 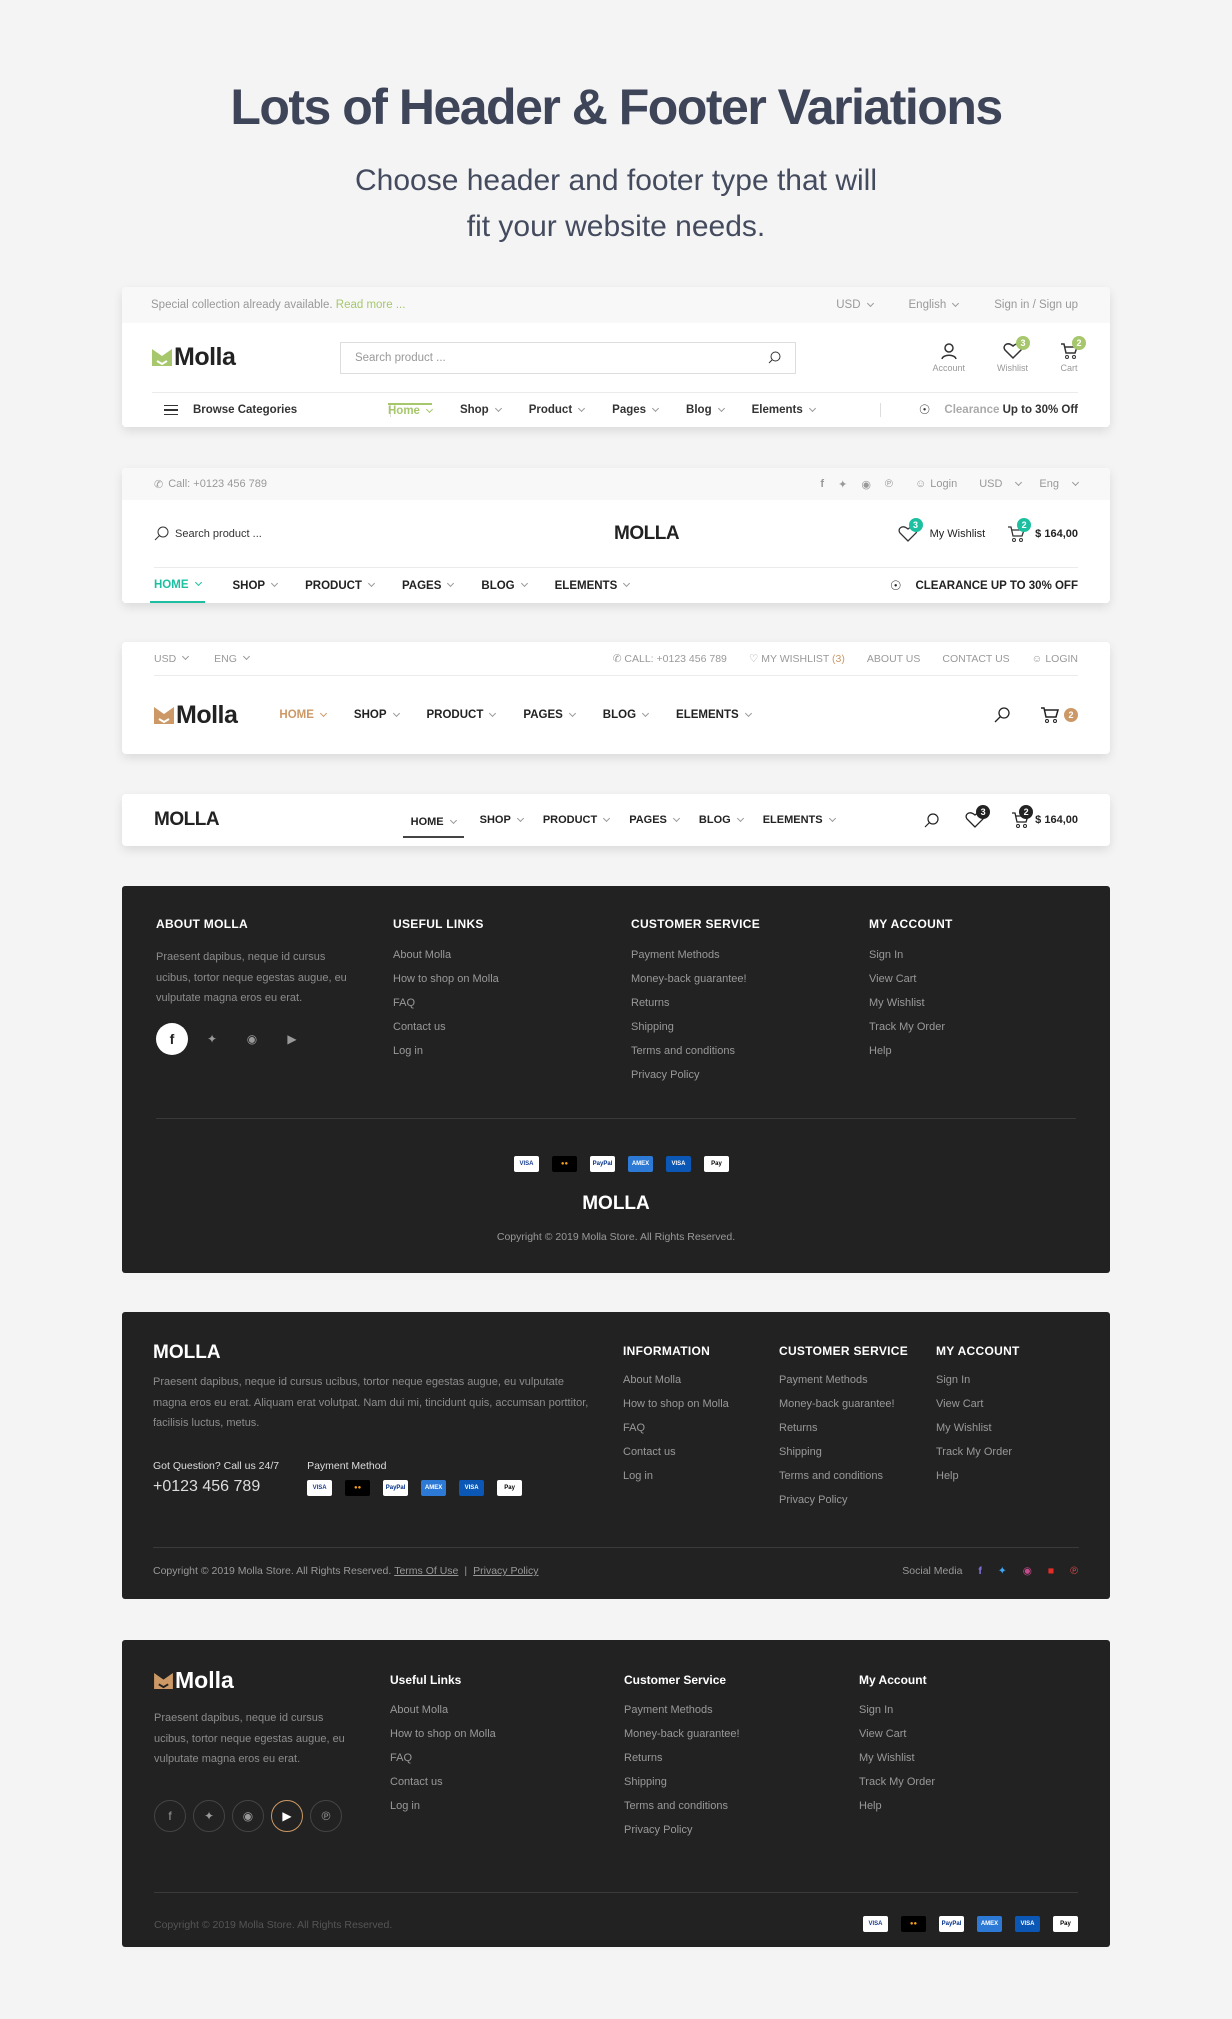 What do you see at coordinates (410, 410) in the screenshot?
I see `nav-home: Home` at bounding box center [410, 410].